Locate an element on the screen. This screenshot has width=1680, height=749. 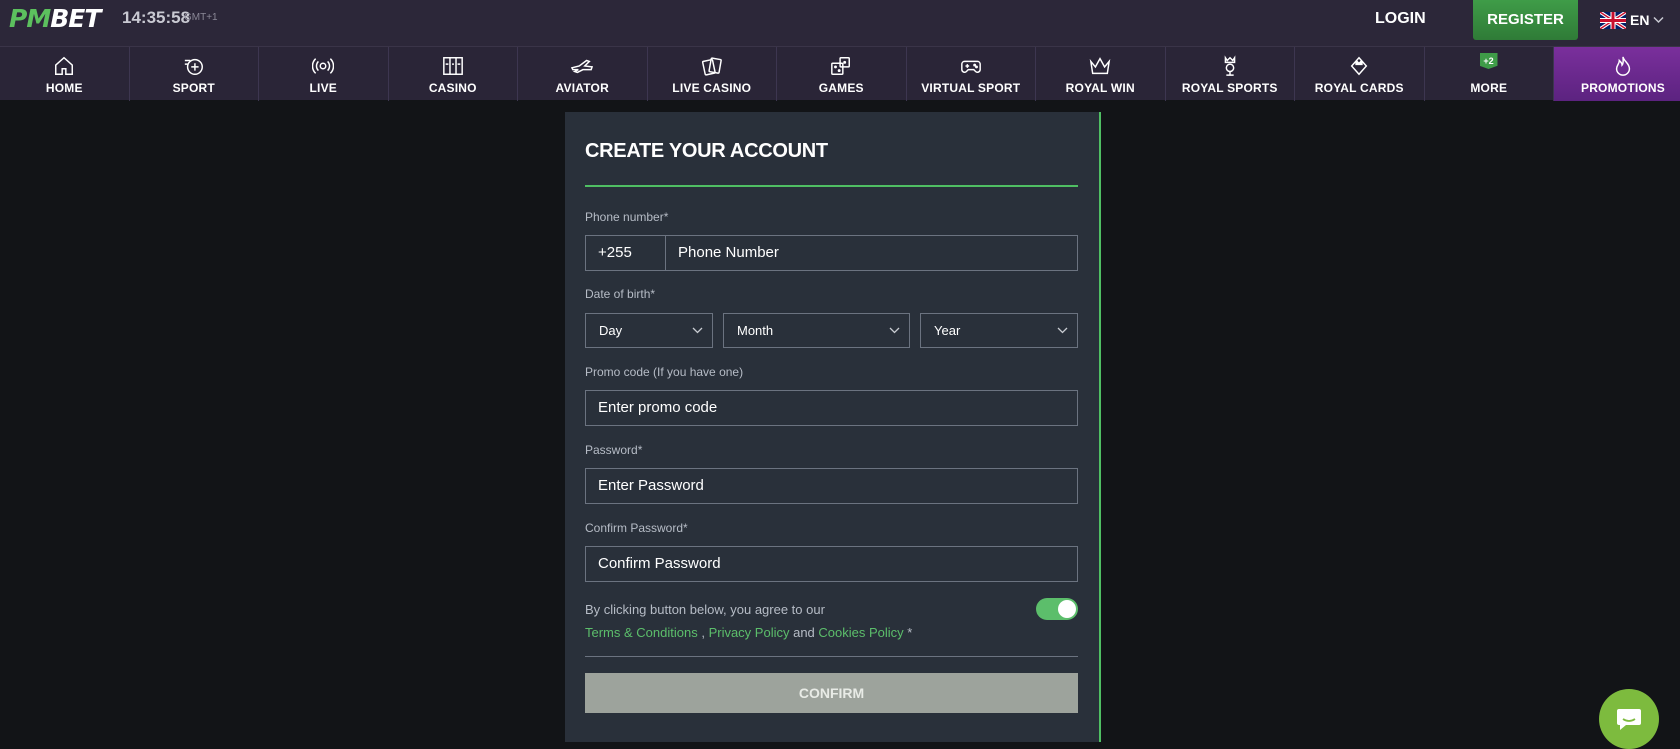
year-select-value: Year is located at coordinates (947, 330).